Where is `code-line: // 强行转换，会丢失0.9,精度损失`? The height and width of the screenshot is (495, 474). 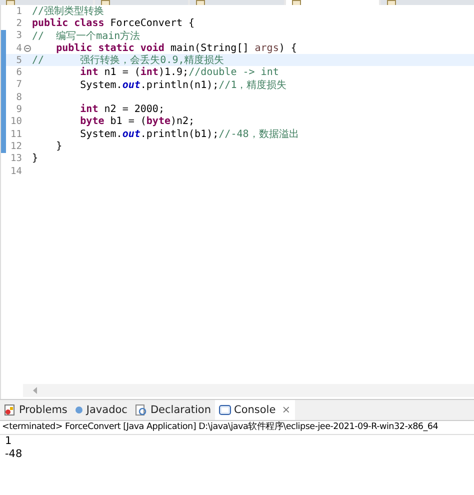
code-line: // 强行转换，会丢失0.9,精度损失 is located at coordinates (128, 60).